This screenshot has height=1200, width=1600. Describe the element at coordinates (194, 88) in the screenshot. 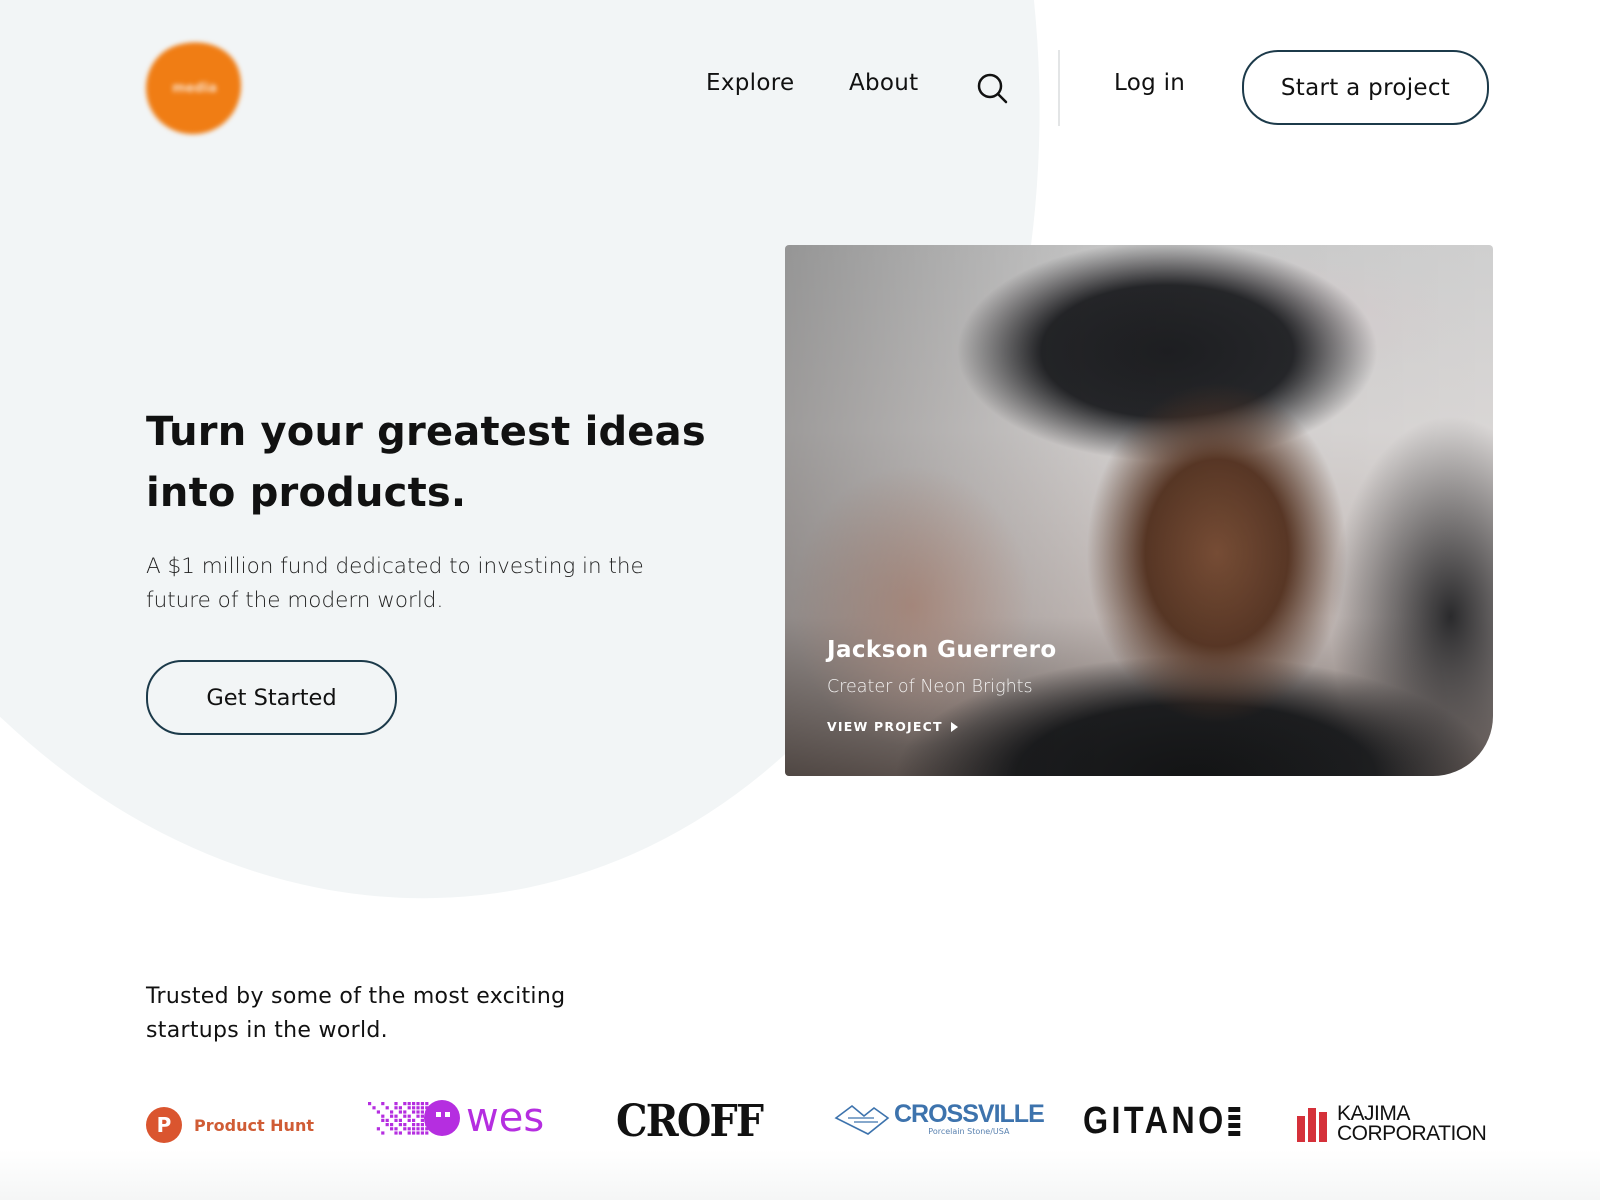

I see `brand-logo-text: media` at that location.